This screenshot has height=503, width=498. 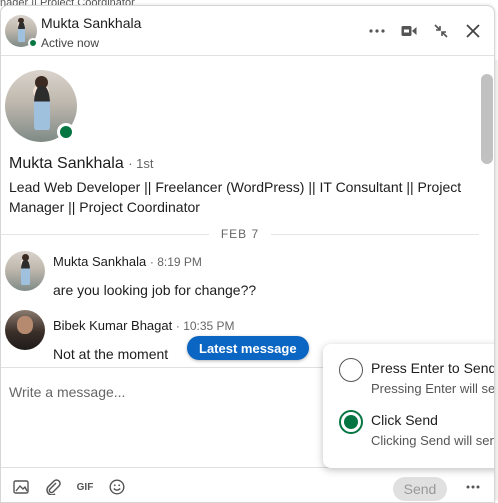 I want to click on date-separator: FEB 7, so click(x=240, y=234).